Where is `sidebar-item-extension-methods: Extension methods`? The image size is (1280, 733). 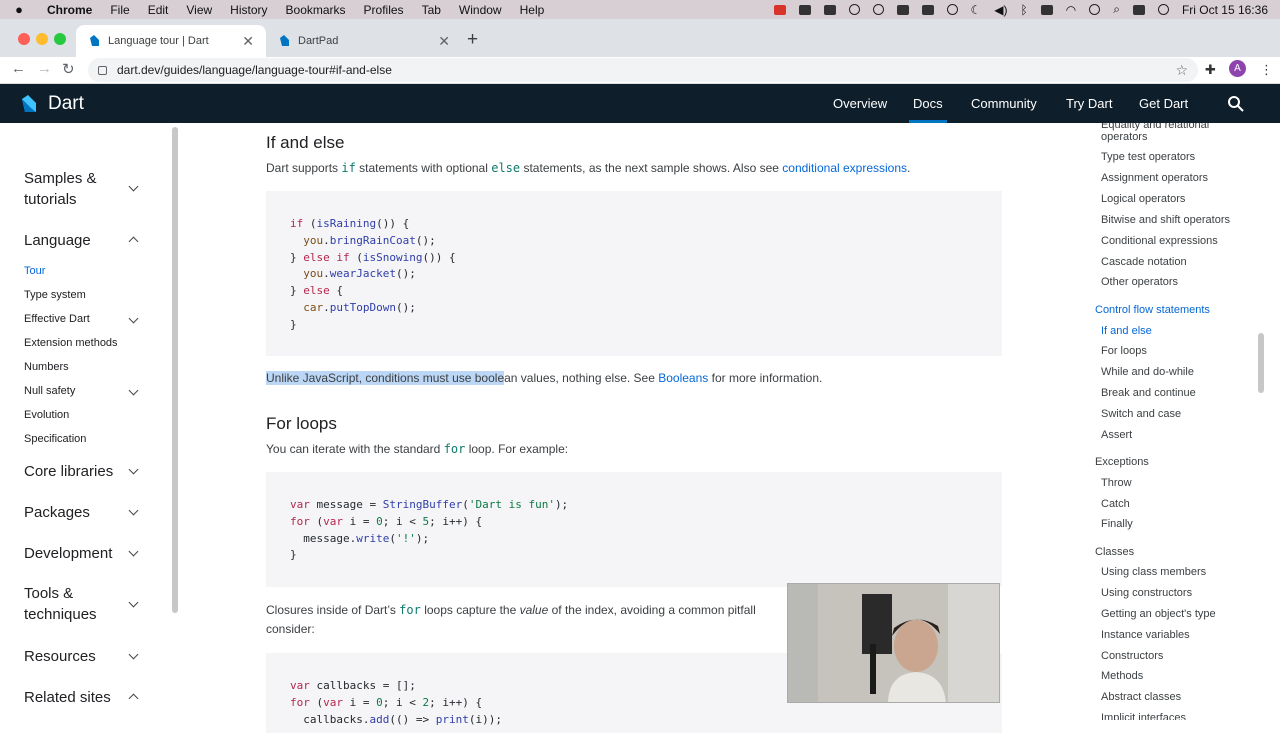
sidebar-item-extension-methods: Extension methods is located at coordinates (71, 343).